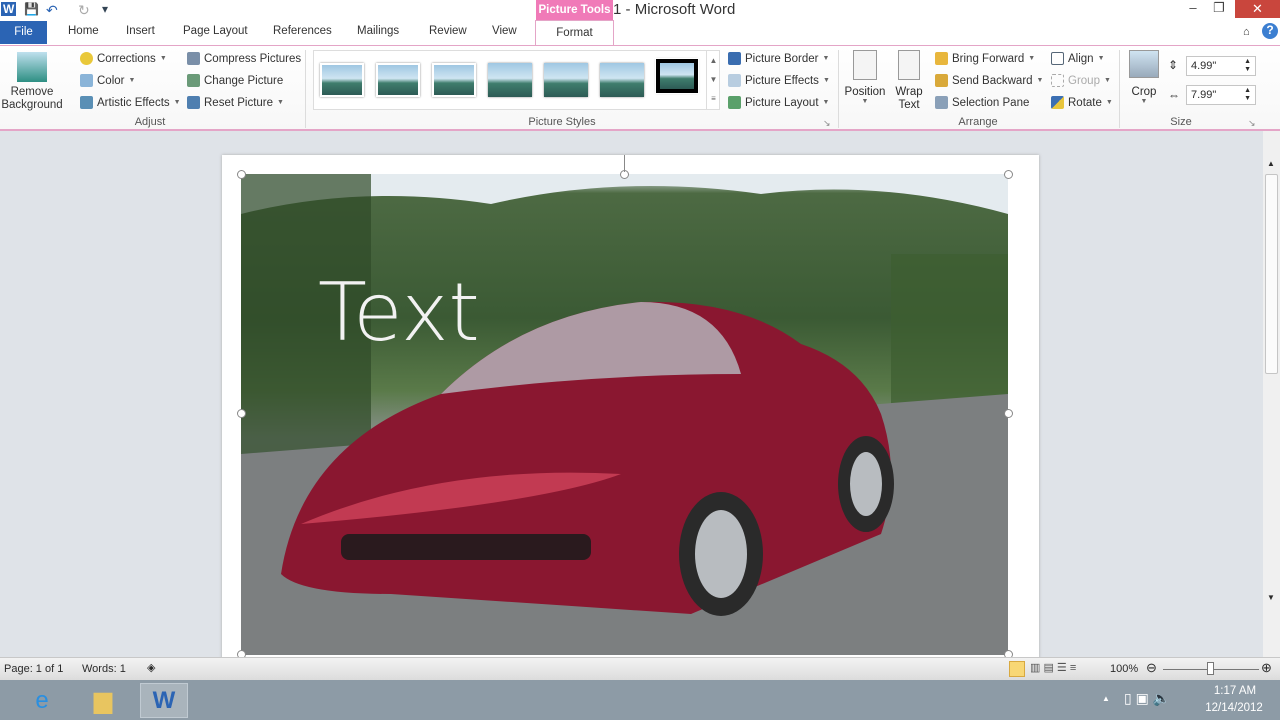 This screenshot has width=1280, height=720. I want to click on overlay-text: Text, so click(399, 312).